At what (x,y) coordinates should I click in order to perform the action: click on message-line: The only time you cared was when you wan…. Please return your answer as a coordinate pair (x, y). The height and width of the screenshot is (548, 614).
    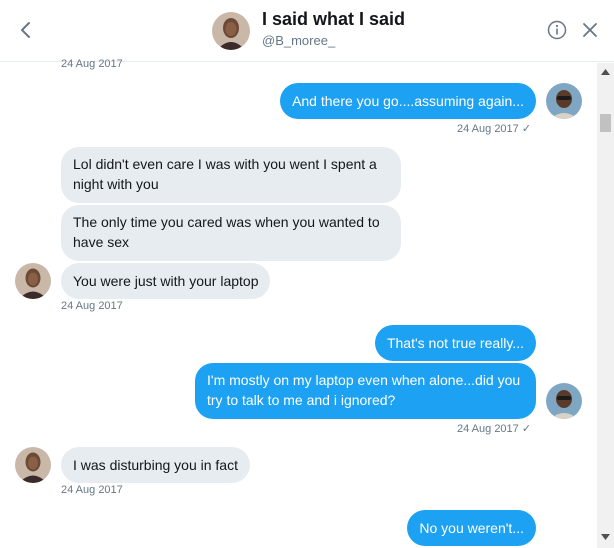
    Looking at the image, I should click on (226, 222).